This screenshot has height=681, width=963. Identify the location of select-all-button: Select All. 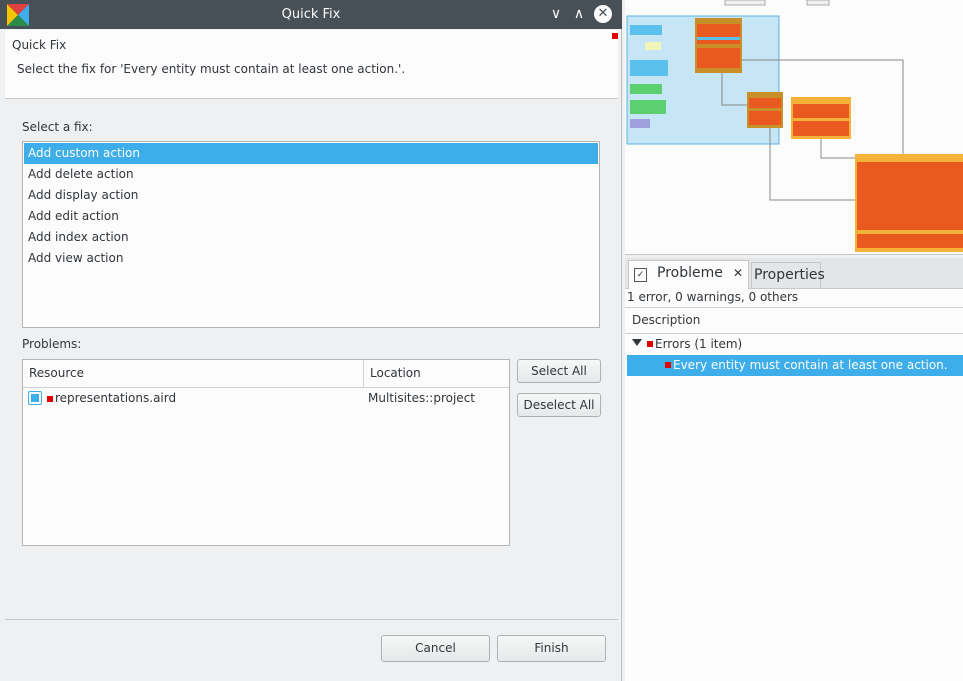
(559, 371).